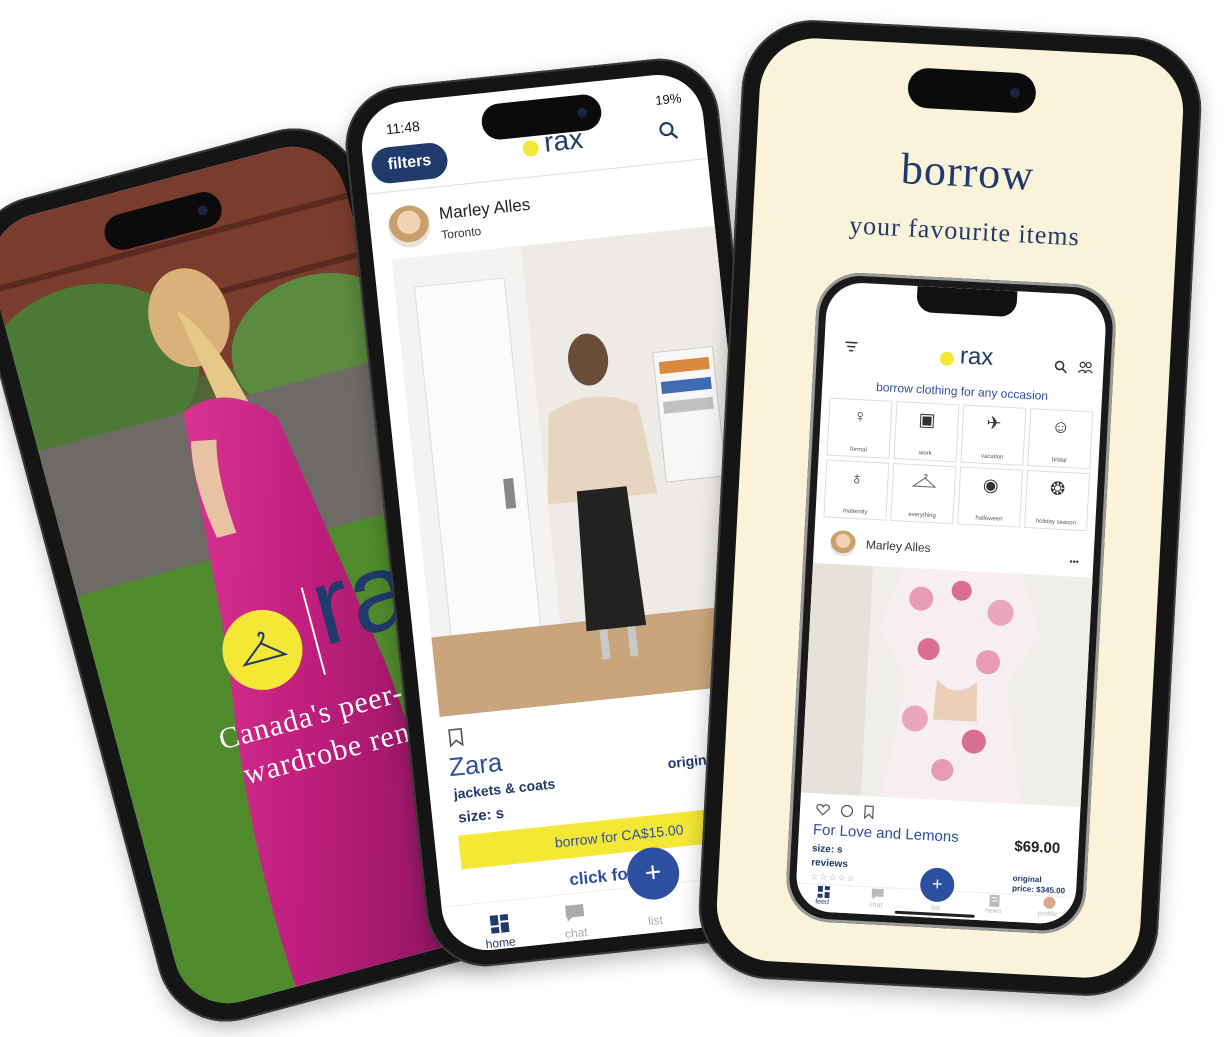 The width and height of the screenshot is (1231, 1037). What do you see at coordinates (484, 209) in the screenshot?
I see `post-user-name: Marley Alles` at bounding box center [484, 209].